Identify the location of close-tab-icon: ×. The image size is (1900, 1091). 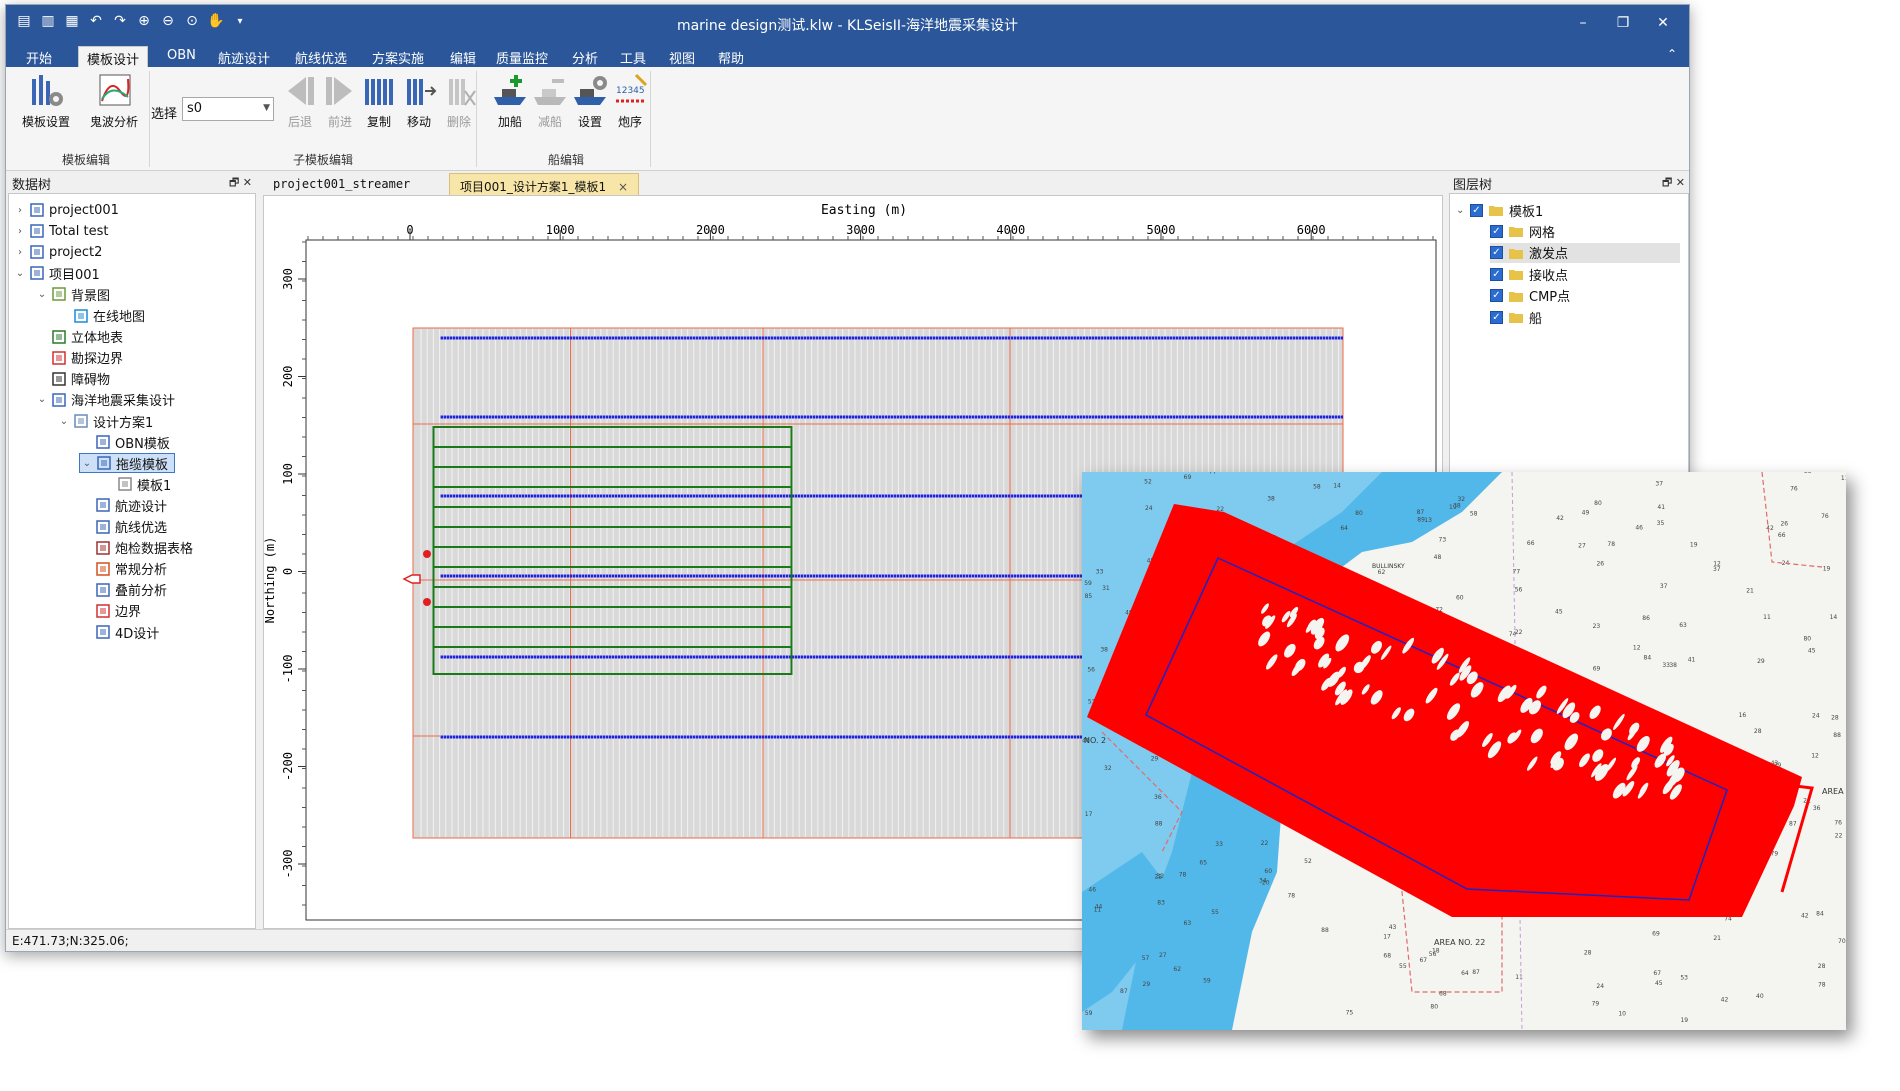
(623, 187).